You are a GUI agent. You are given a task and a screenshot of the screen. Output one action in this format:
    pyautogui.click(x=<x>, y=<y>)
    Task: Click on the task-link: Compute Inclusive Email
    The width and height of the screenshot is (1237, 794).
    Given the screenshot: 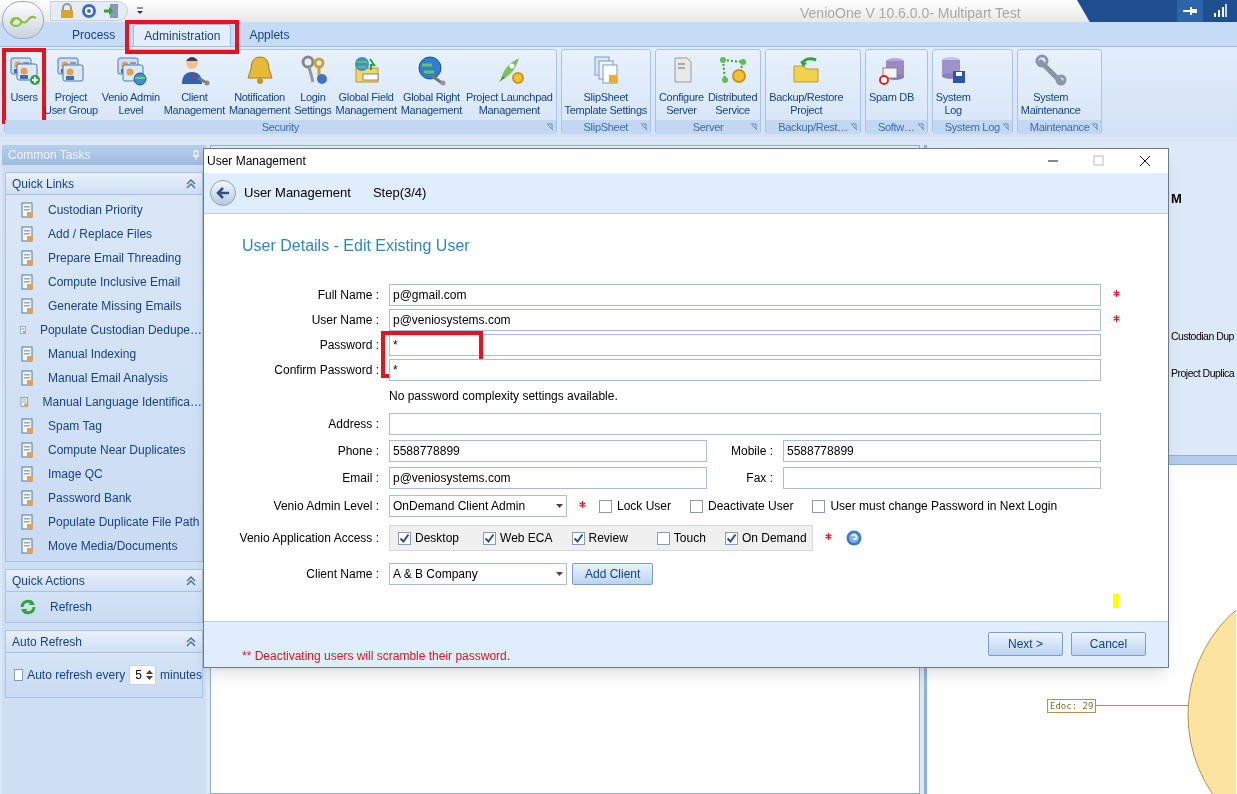 What is the action you would take?
    pyautogui.click(x=114, y=282)
    